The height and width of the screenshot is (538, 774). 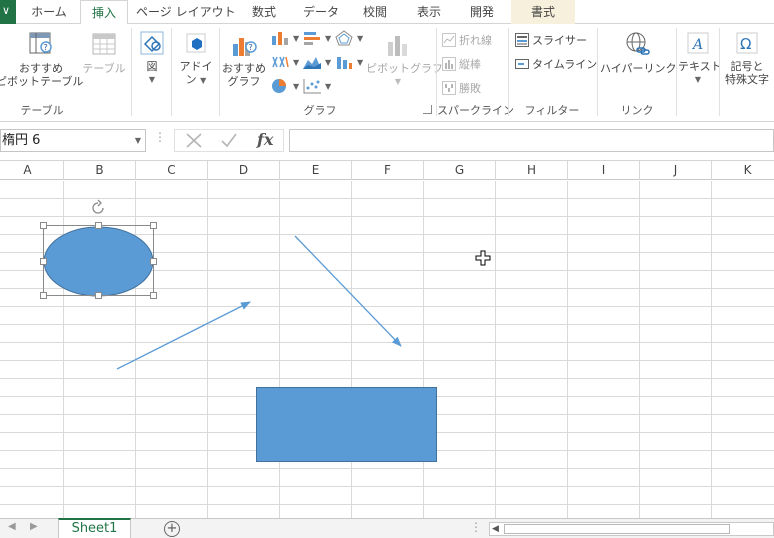 I want to click on table-button-label: テーブル, so click(x=104, y=68).